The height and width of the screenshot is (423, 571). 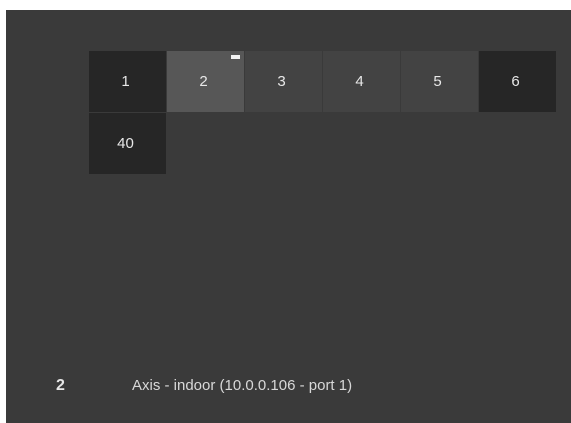 I want to click on page-label: 4, so click(x=359, y=81).